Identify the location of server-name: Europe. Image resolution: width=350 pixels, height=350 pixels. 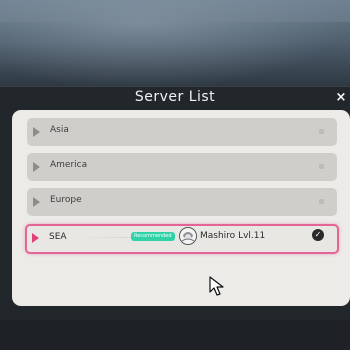
(66, 200).